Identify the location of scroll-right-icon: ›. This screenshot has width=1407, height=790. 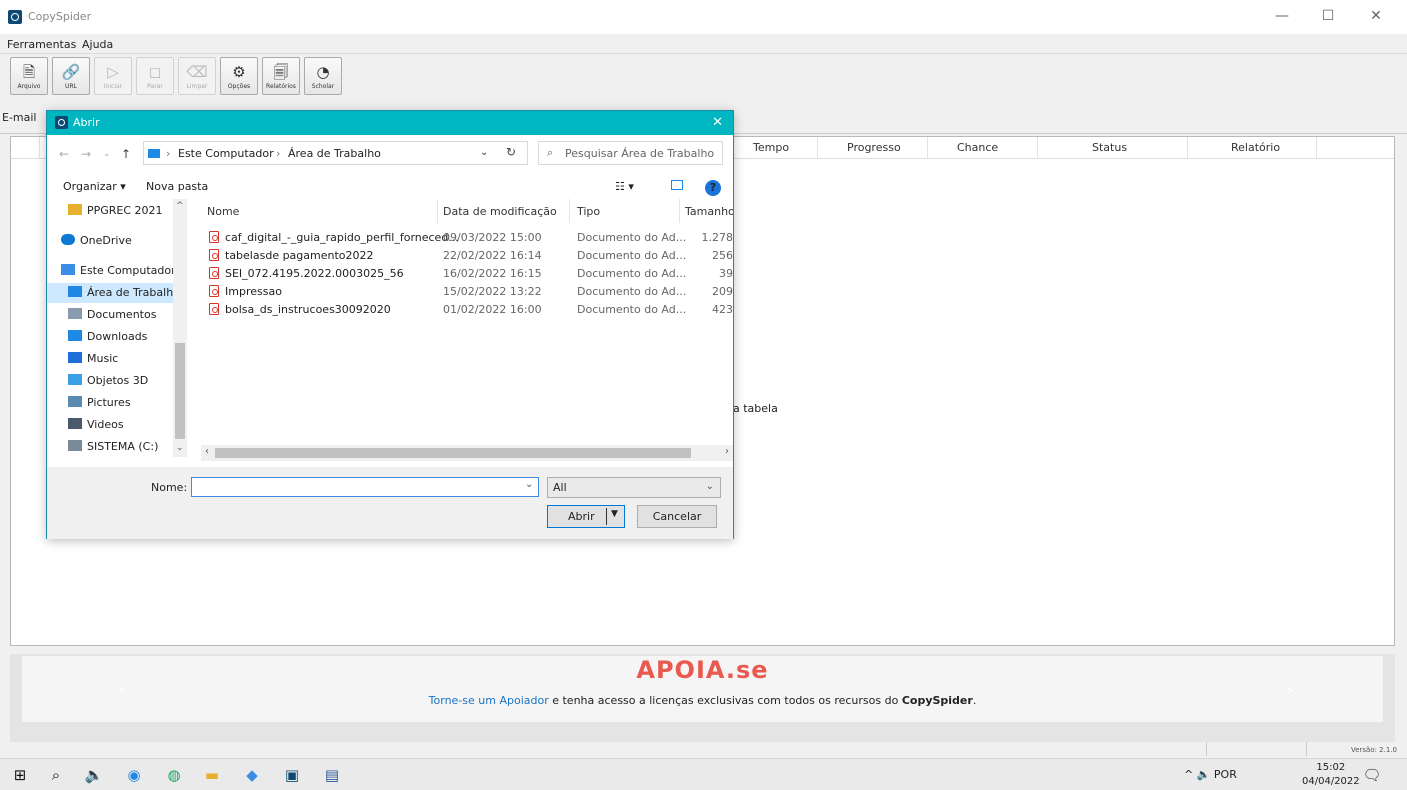
(727, 451).